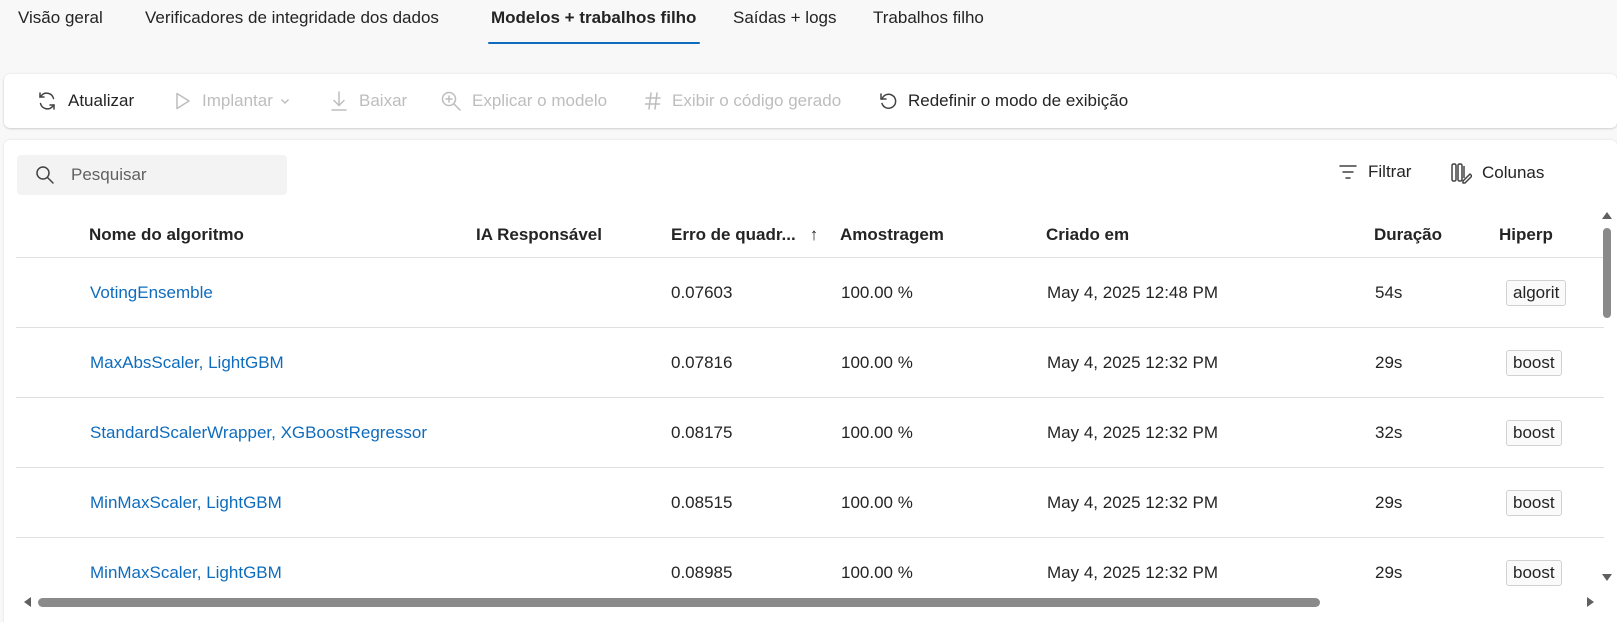 The height and width of the screenshot is (622, 1617). I want to click on deploy-button: Implantar, so click(232, 101).